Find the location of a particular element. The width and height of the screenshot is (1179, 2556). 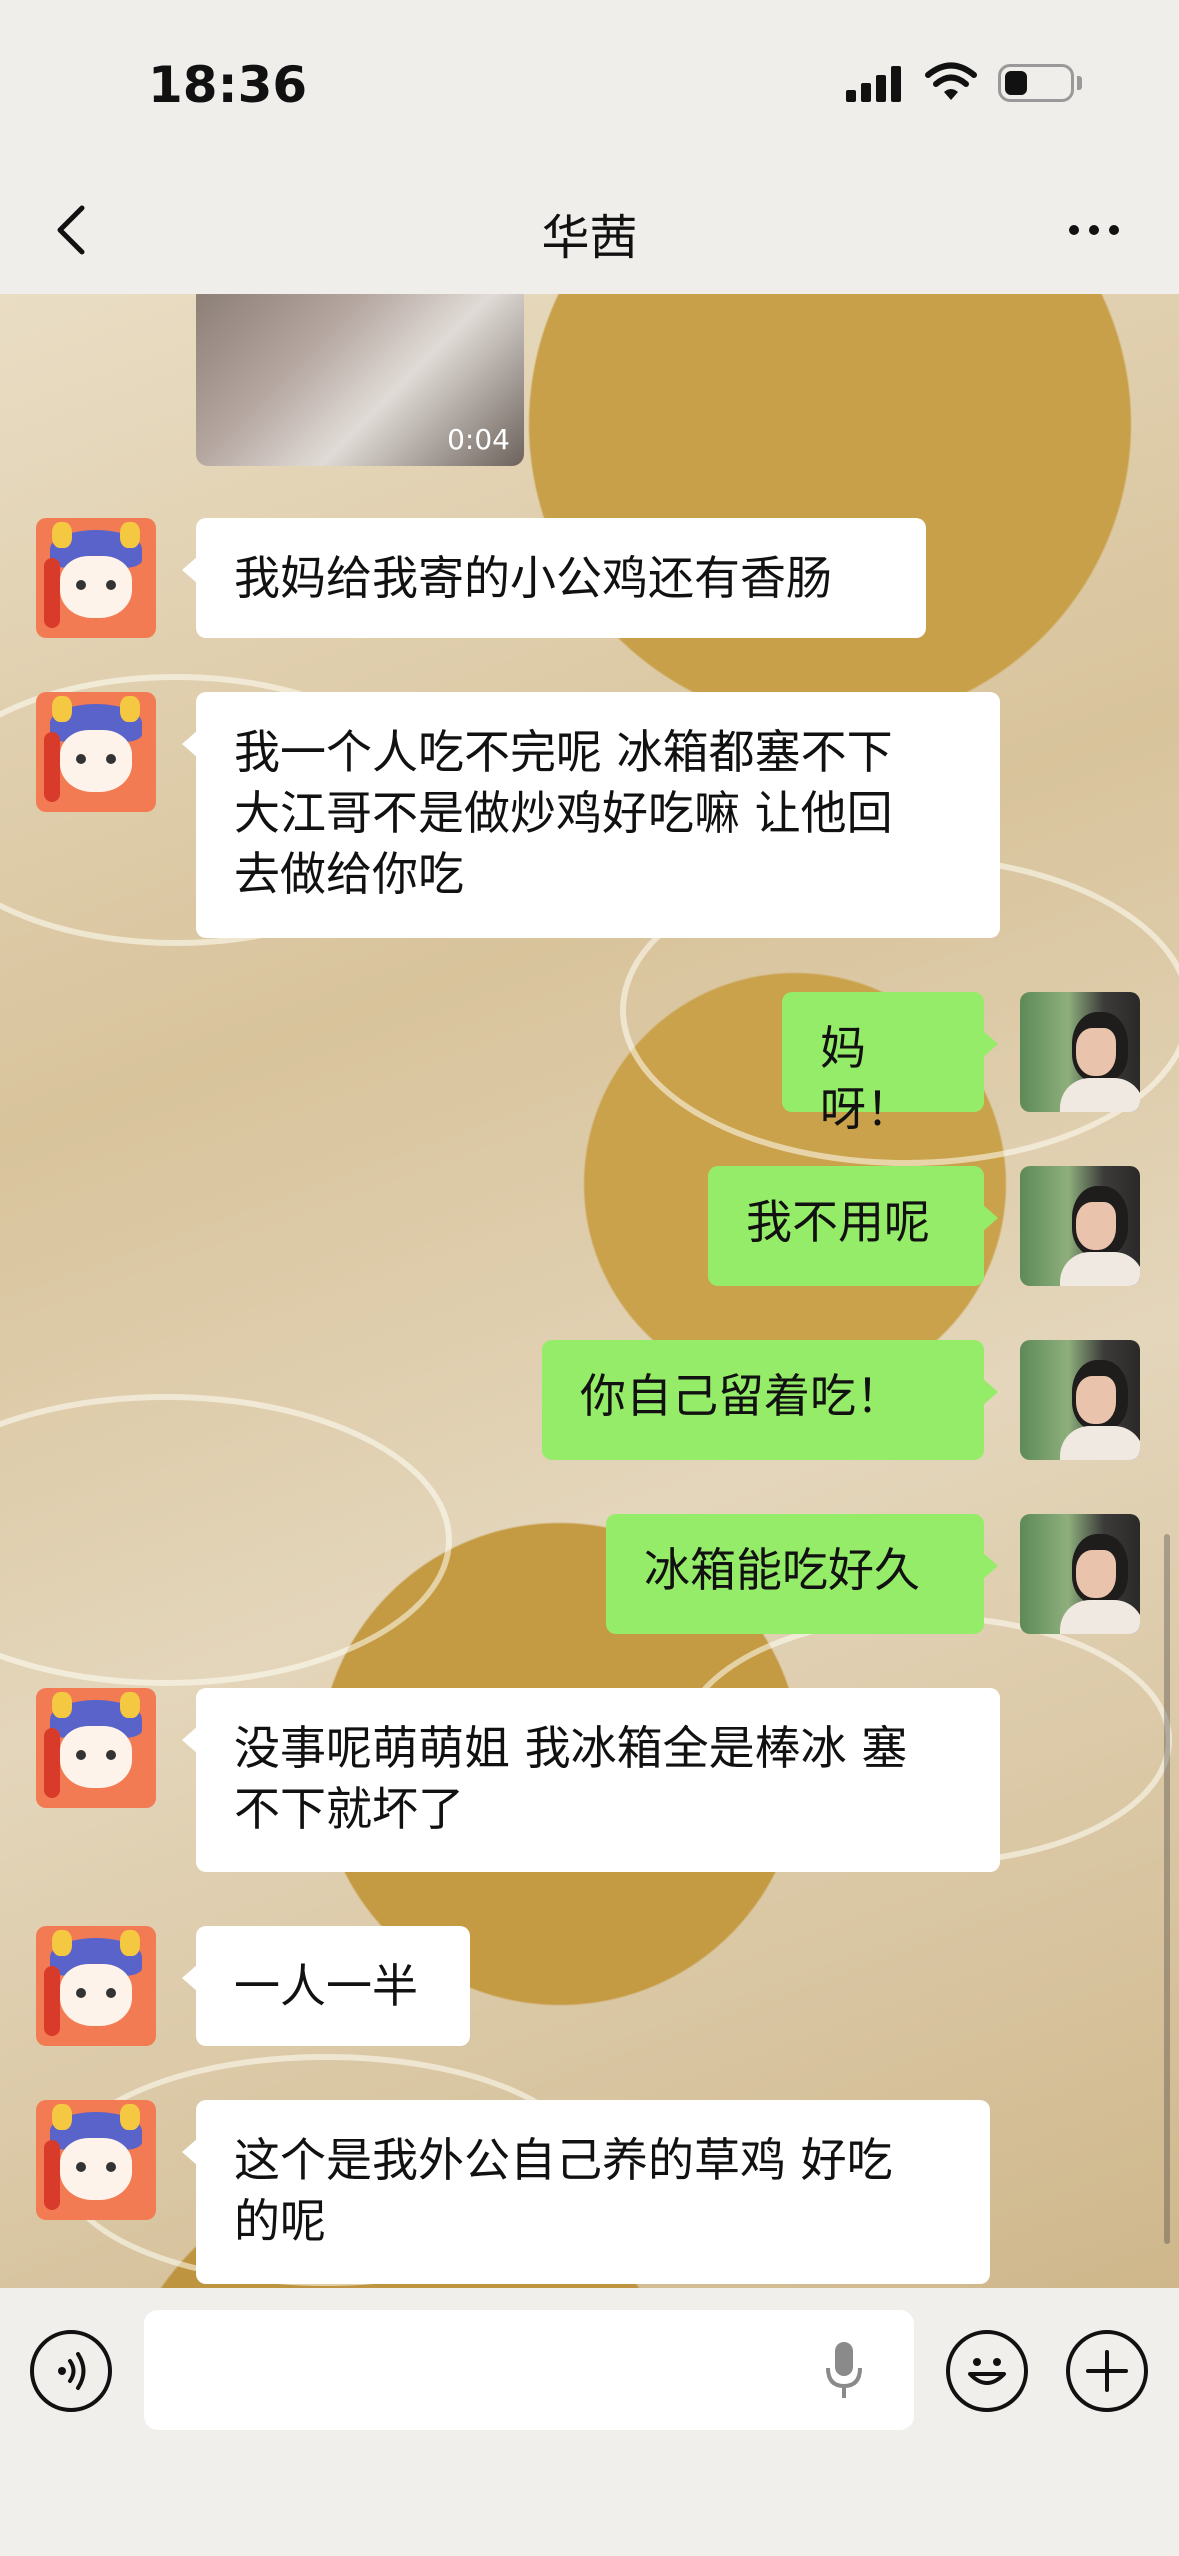

background-ripple is located at coordinates (226, 1540).